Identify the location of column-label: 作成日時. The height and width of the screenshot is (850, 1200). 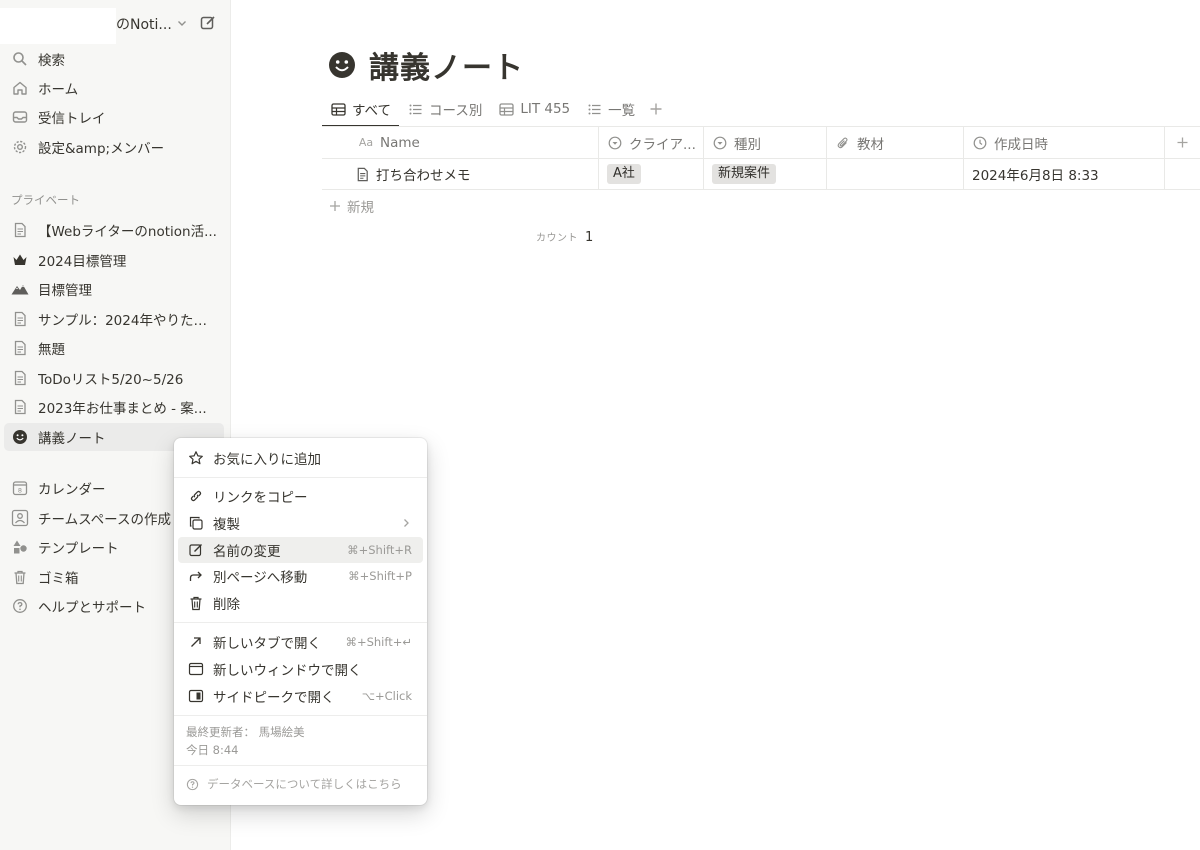
(1021, 144).